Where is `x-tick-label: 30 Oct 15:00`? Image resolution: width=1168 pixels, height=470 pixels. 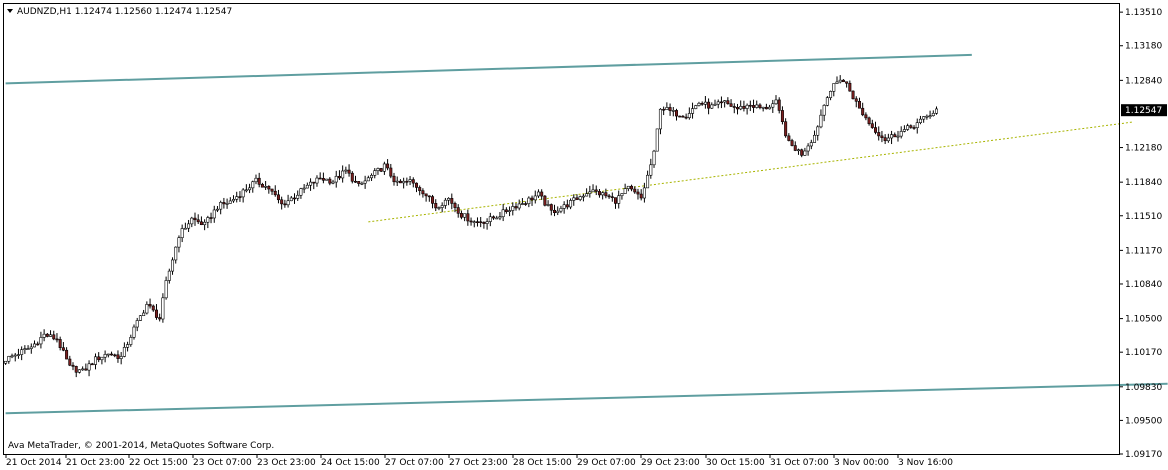
x-tick-label: 30 Oct 15:00 is located at coordinates (735, 463).